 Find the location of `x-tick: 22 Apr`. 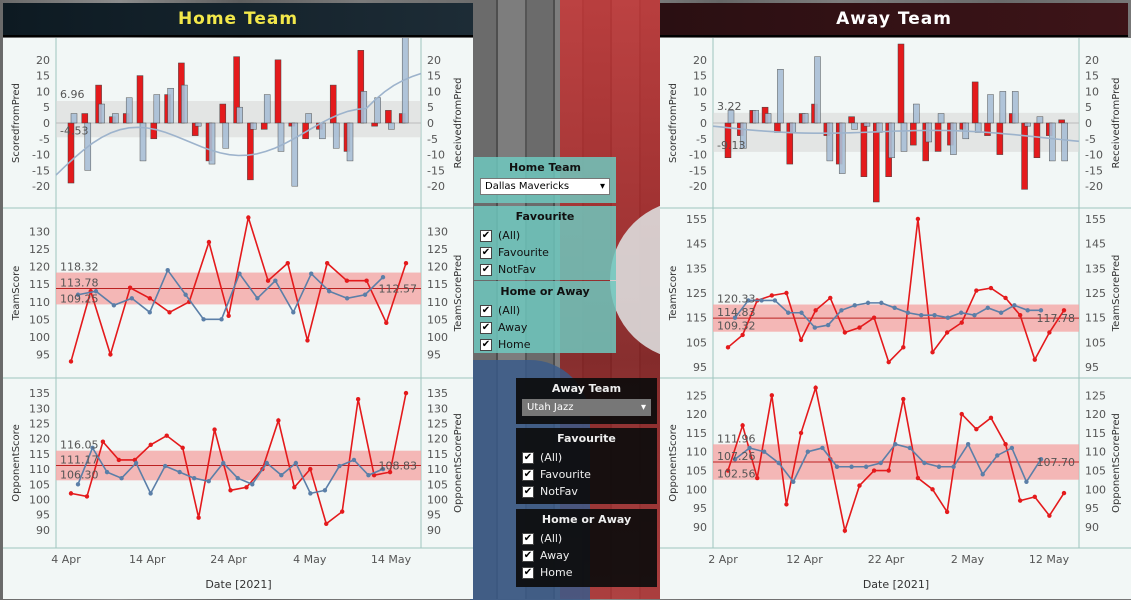

x-tick: 22 Apr is located at coordinates (886, 559).